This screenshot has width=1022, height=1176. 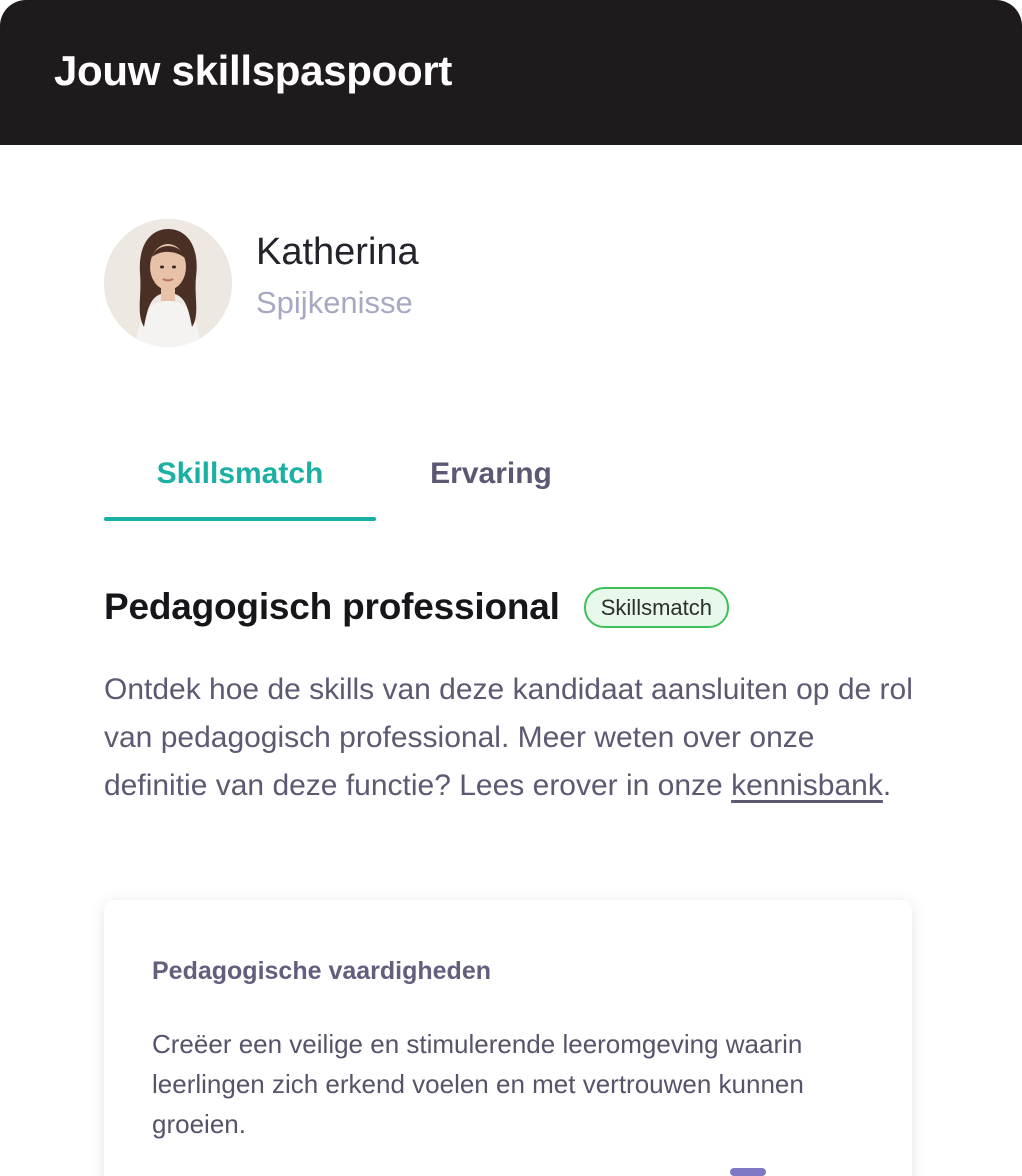 I want to click on section-header: Pedagogisch professional Skillsmatch, so click(x=416, y=607).